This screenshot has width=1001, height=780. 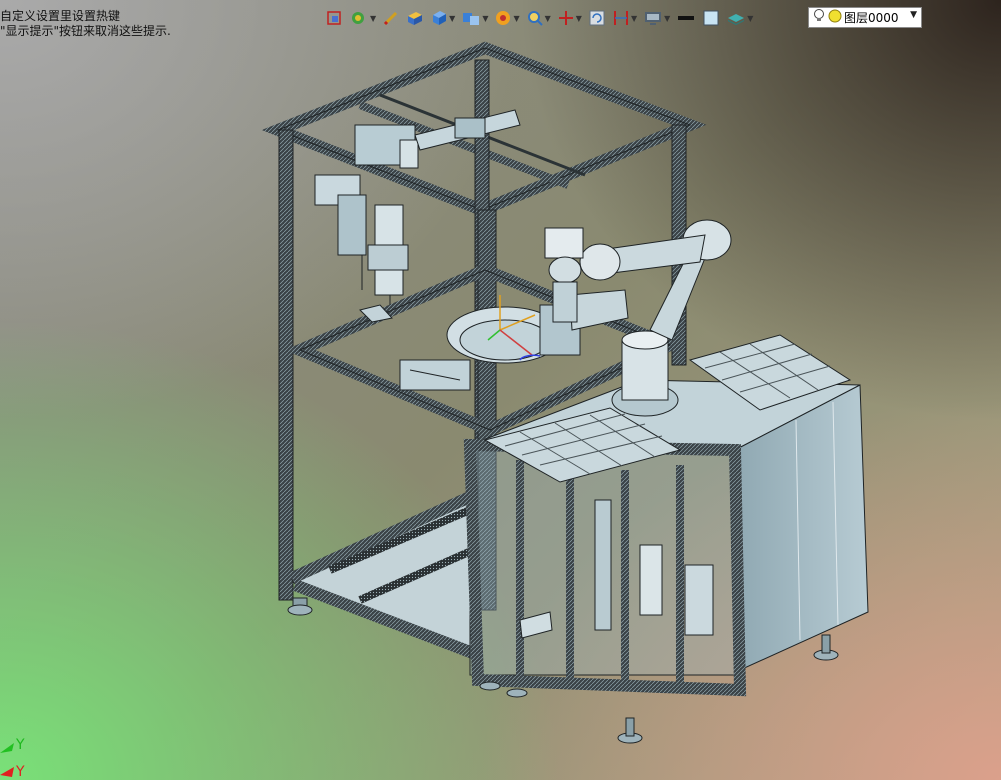 What do you see at coordinates (60, 16) in the screenshot?
I see `hint-line-1: 自定义设置里设置热键` at bounding box center [60, 16].